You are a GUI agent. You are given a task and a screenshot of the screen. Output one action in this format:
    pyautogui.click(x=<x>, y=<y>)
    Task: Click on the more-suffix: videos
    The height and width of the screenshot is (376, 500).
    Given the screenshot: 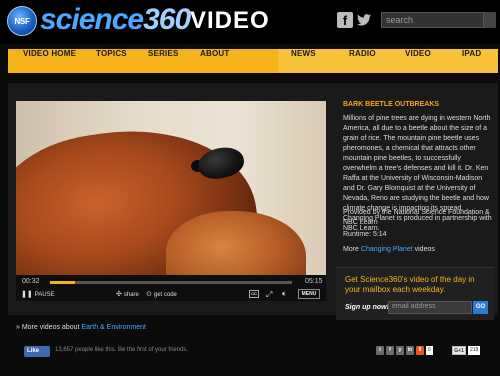 What is the action you would take?
    pyautogui.click(x=423, y=249)
    